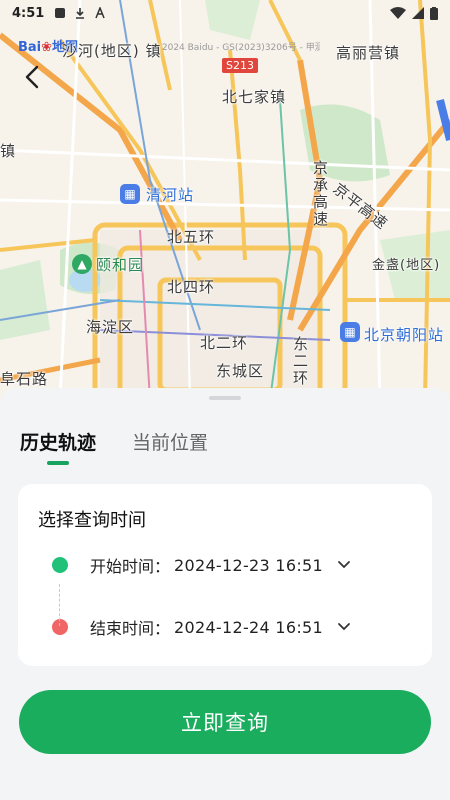  I want to click on tab-history-track: 历史轨迹, so click(58, 446).